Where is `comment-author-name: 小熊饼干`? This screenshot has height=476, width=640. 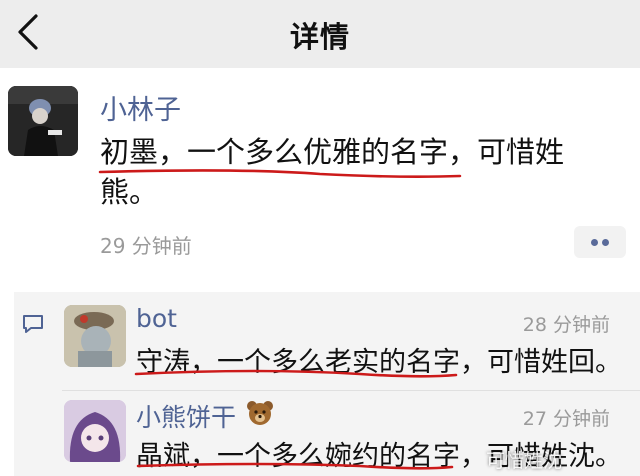
comment-author-name: 小熊饼干 is located at coordinates (186, 416).